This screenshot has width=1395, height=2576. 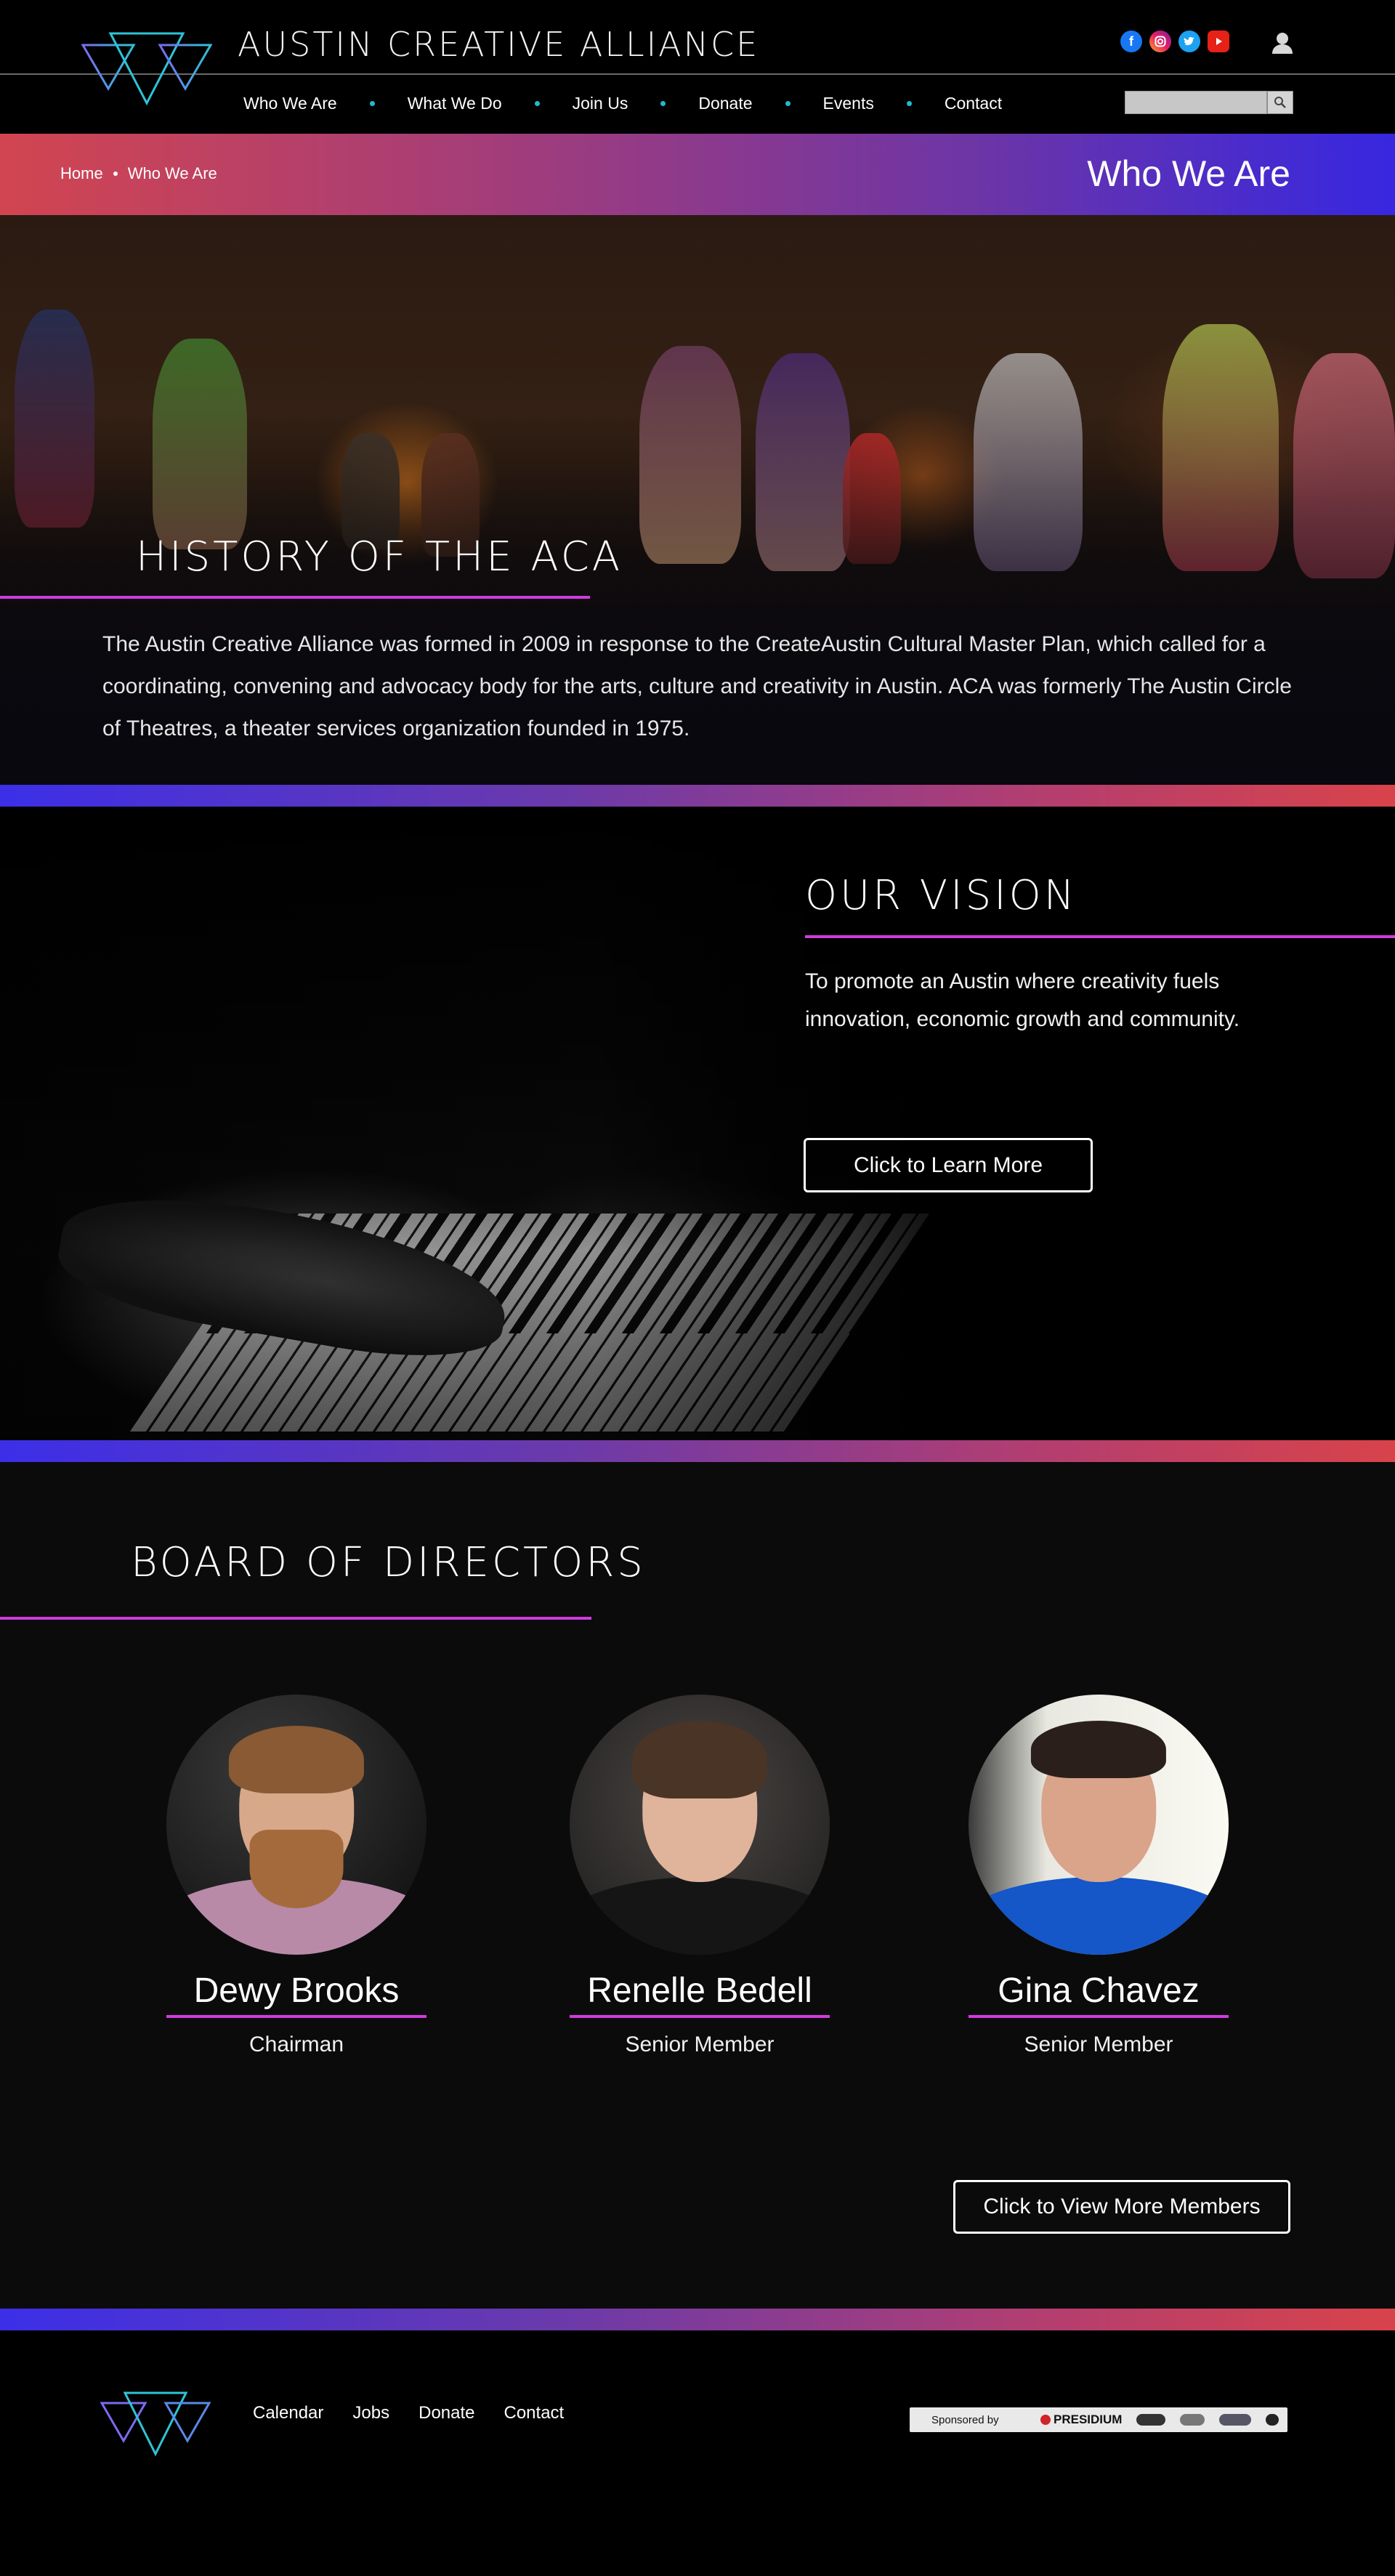 I want to click on user-icon, so click(x=1282, y=43).